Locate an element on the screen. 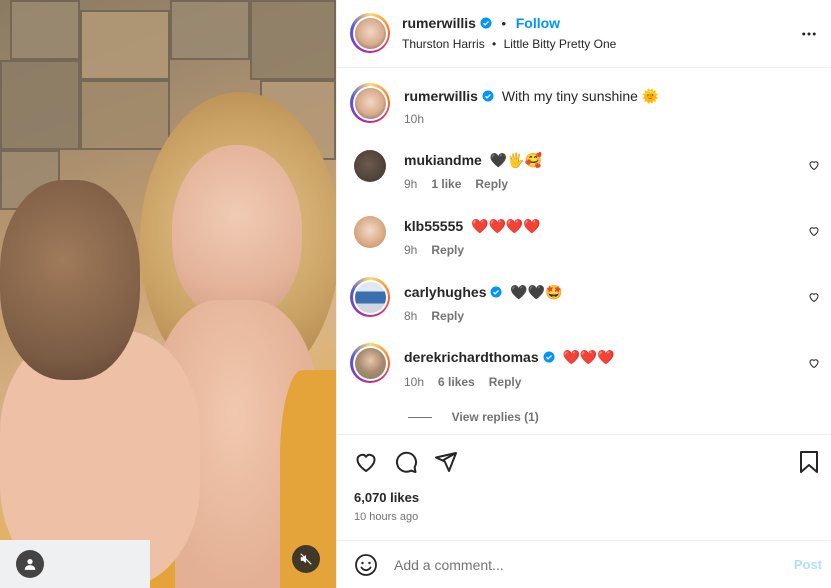  caption-username: rumerwillis is located at coordinates (441, 96).